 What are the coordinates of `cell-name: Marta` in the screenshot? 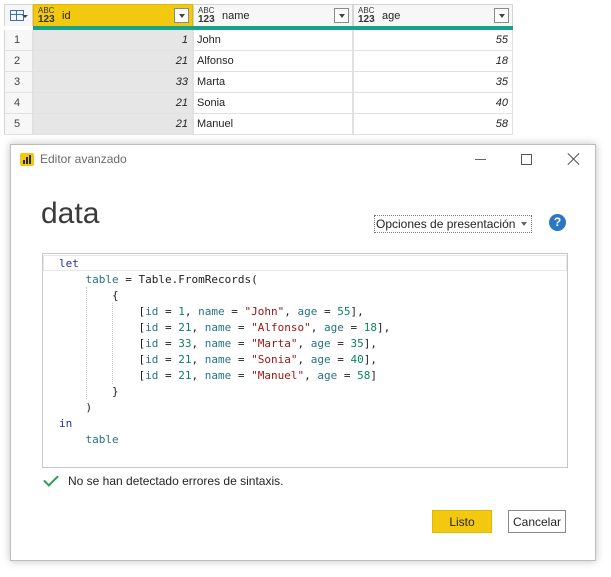 It's located at (273, 82).